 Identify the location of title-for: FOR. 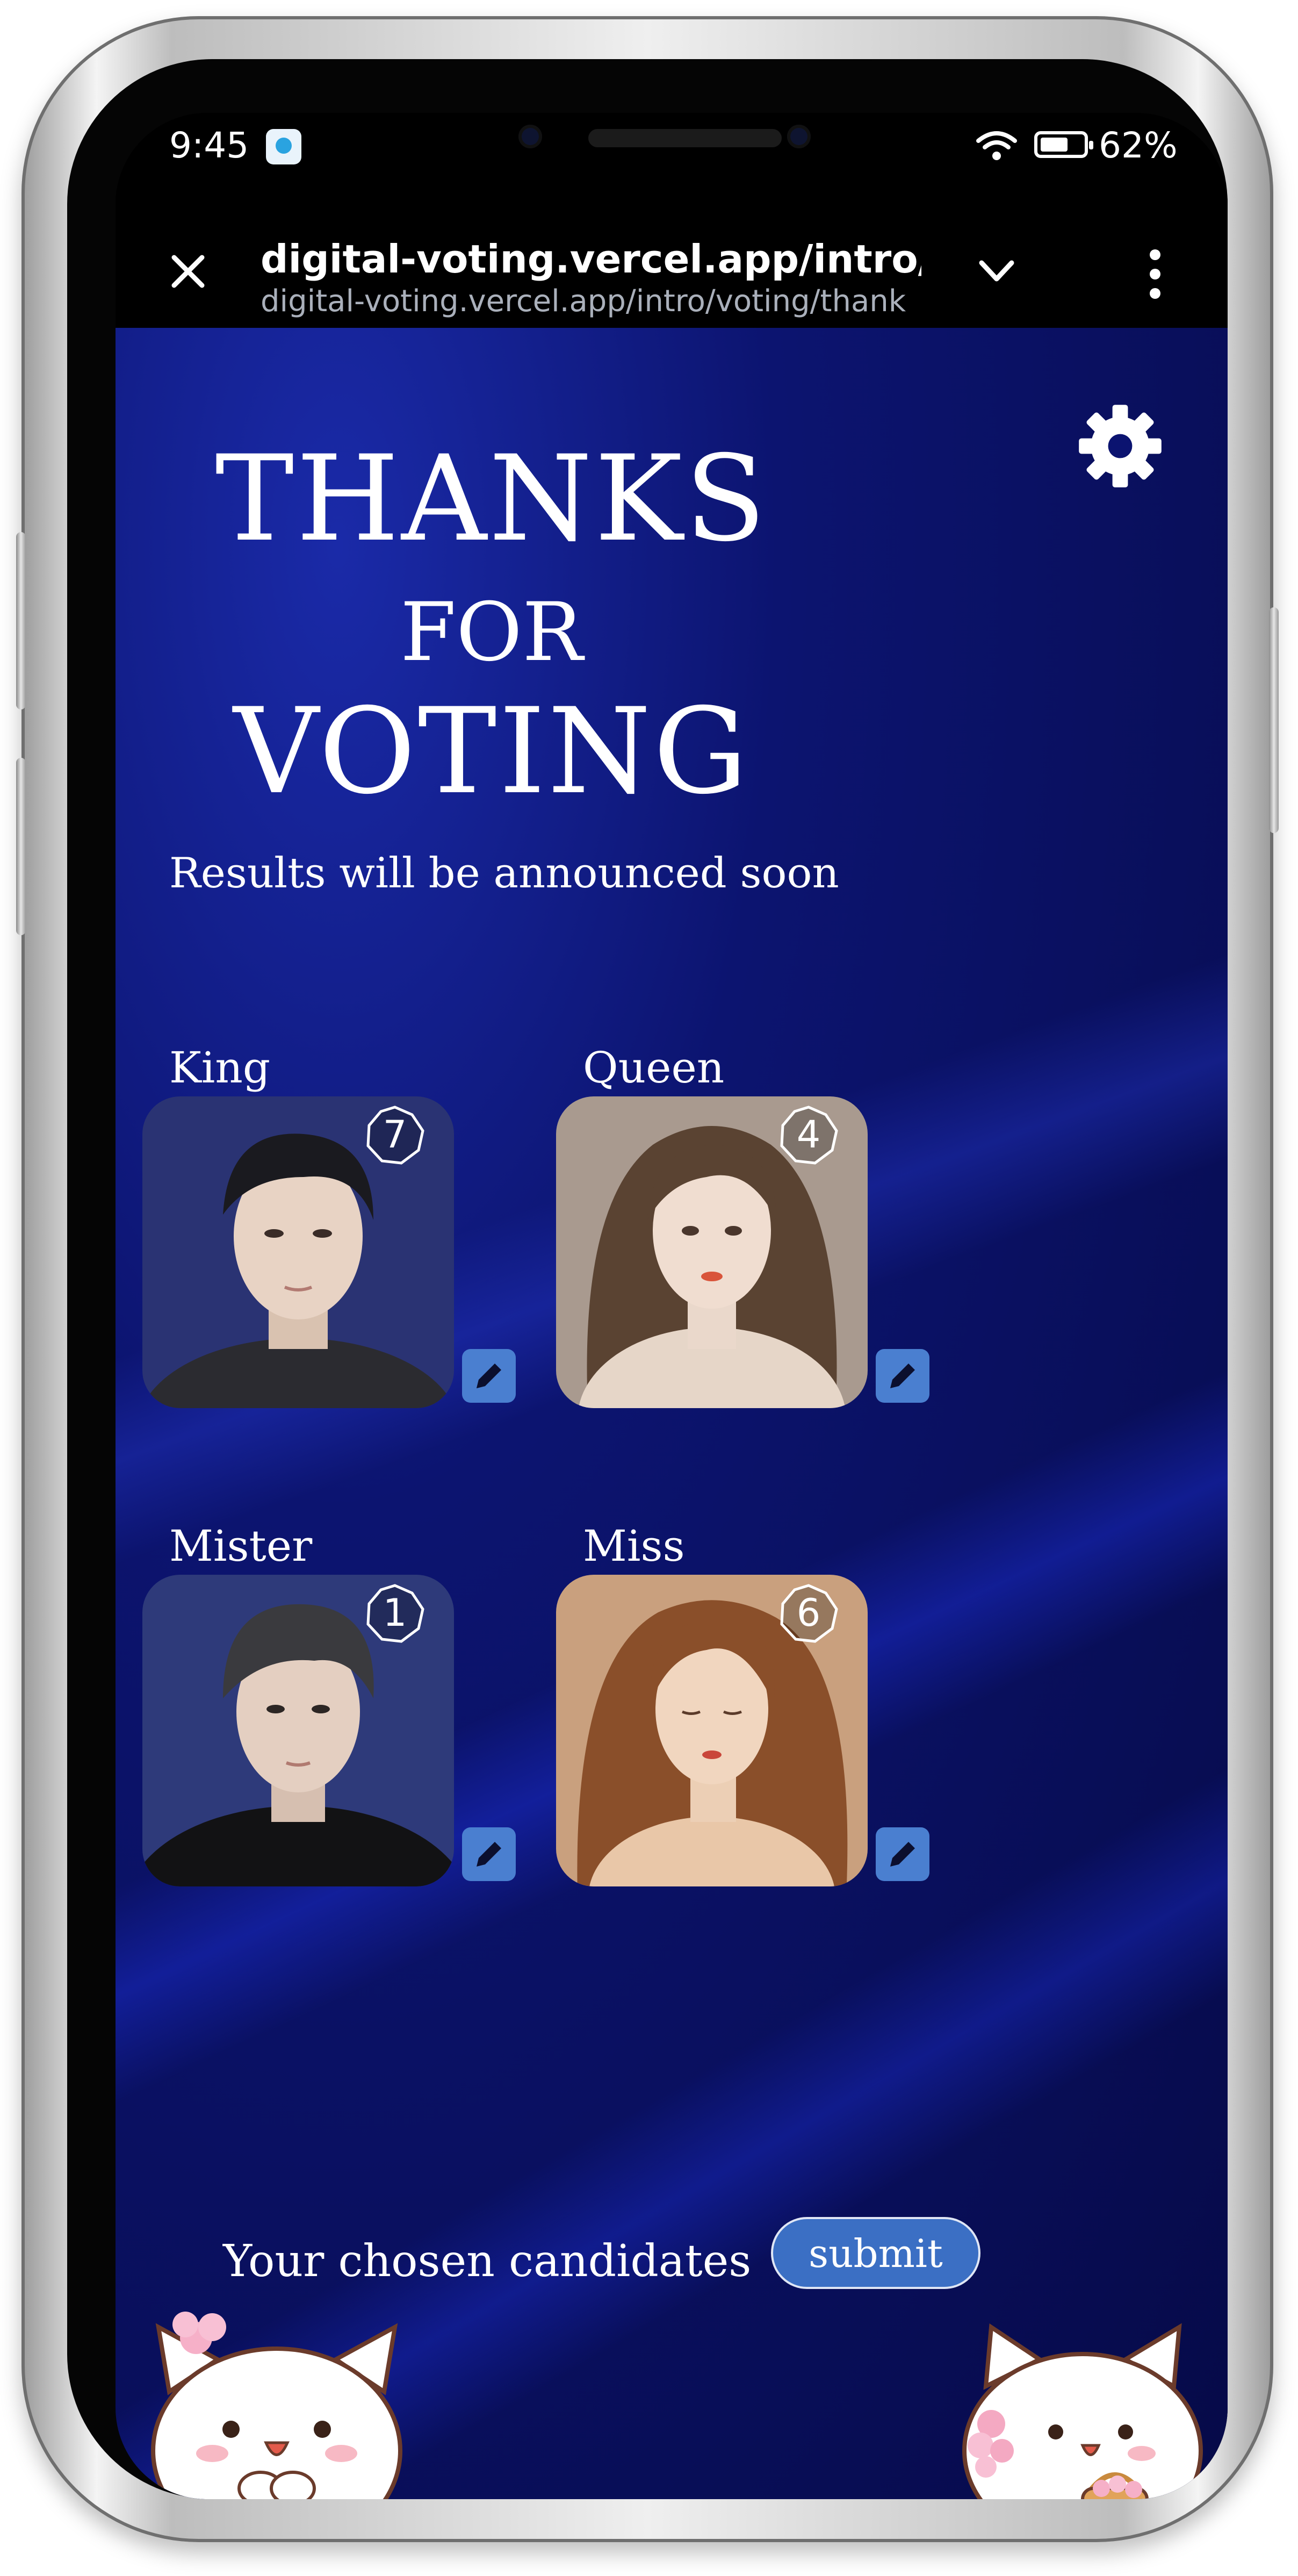
(492, 632).